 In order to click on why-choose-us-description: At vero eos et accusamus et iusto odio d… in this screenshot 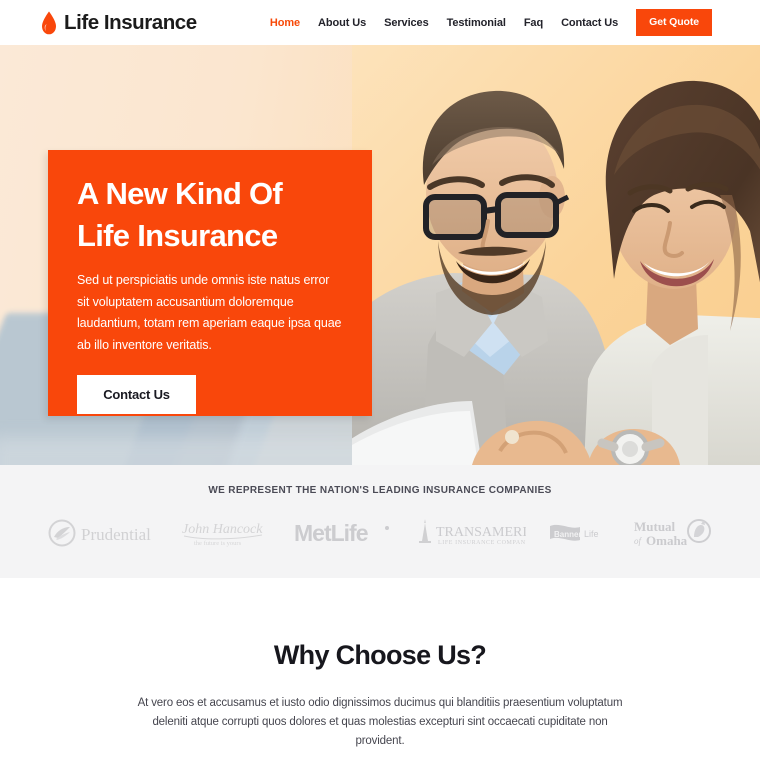, I will do `click(380, 722)`.